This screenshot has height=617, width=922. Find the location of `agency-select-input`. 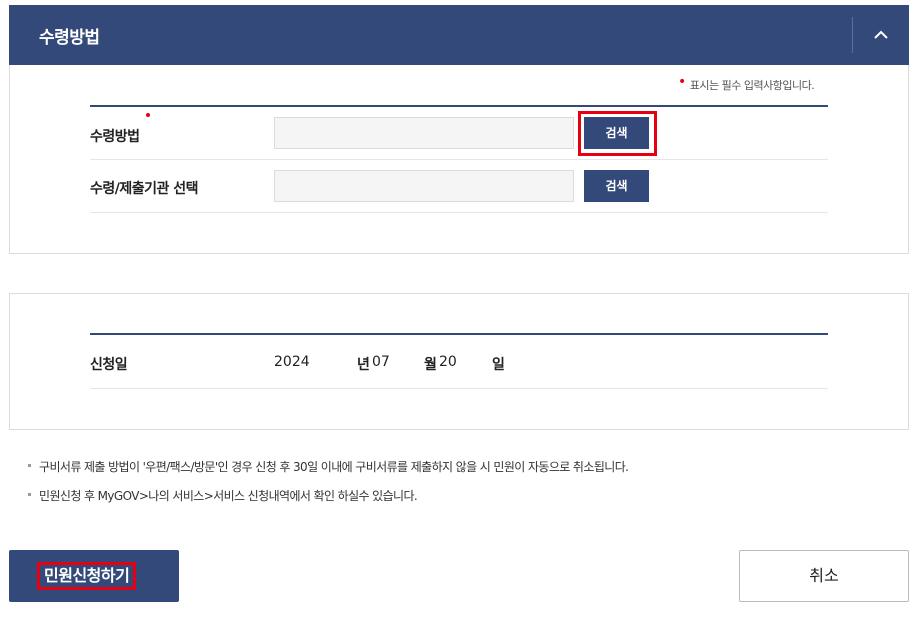

agency-select-input is located at coordinates (424, 186).